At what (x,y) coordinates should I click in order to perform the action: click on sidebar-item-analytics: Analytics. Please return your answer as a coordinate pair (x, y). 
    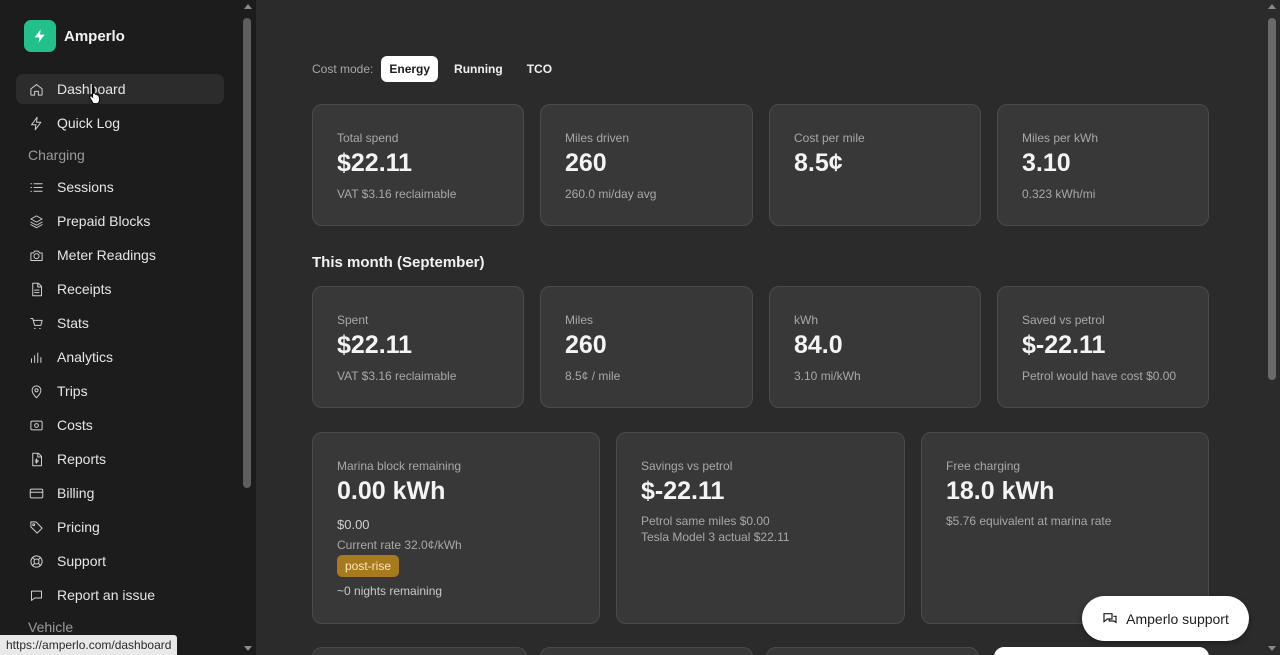
    Looking at the image, I should click on (120, 357).